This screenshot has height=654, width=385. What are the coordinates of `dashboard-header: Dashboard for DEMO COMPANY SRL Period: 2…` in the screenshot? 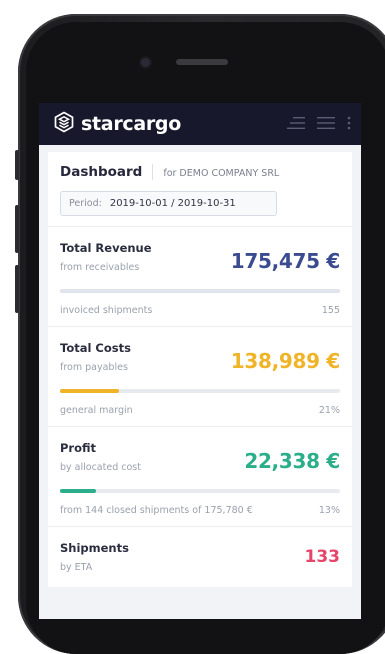 It's located at (200, 189).